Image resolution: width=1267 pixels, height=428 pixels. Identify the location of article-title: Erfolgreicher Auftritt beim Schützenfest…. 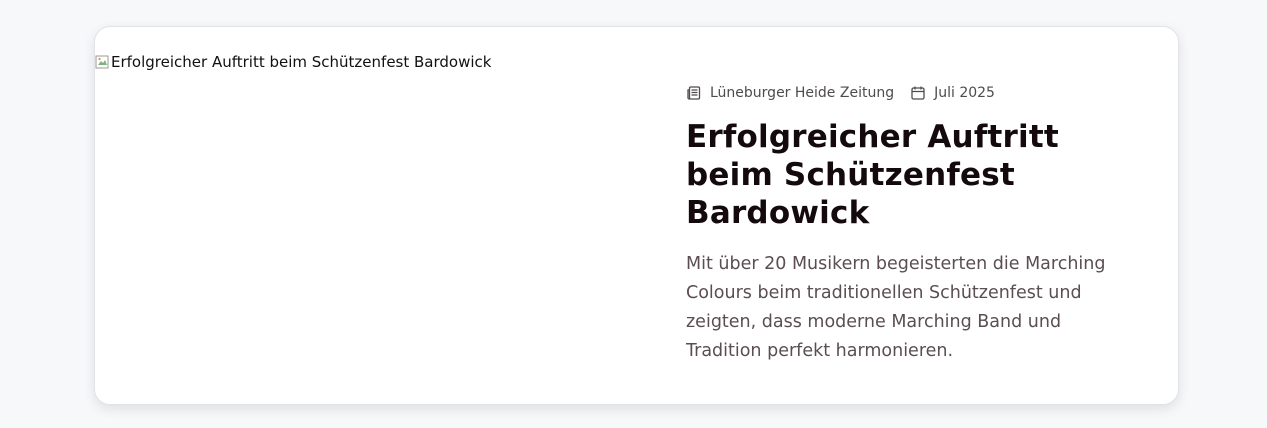
(913, 175).